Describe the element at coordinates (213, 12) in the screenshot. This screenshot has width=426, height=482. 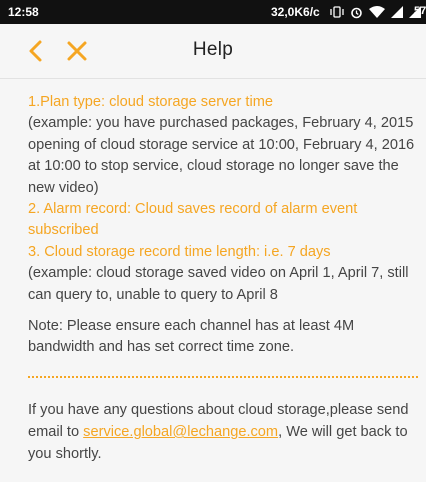
I see `status-bar: 12:58 32,0K6/c 57` at that location.